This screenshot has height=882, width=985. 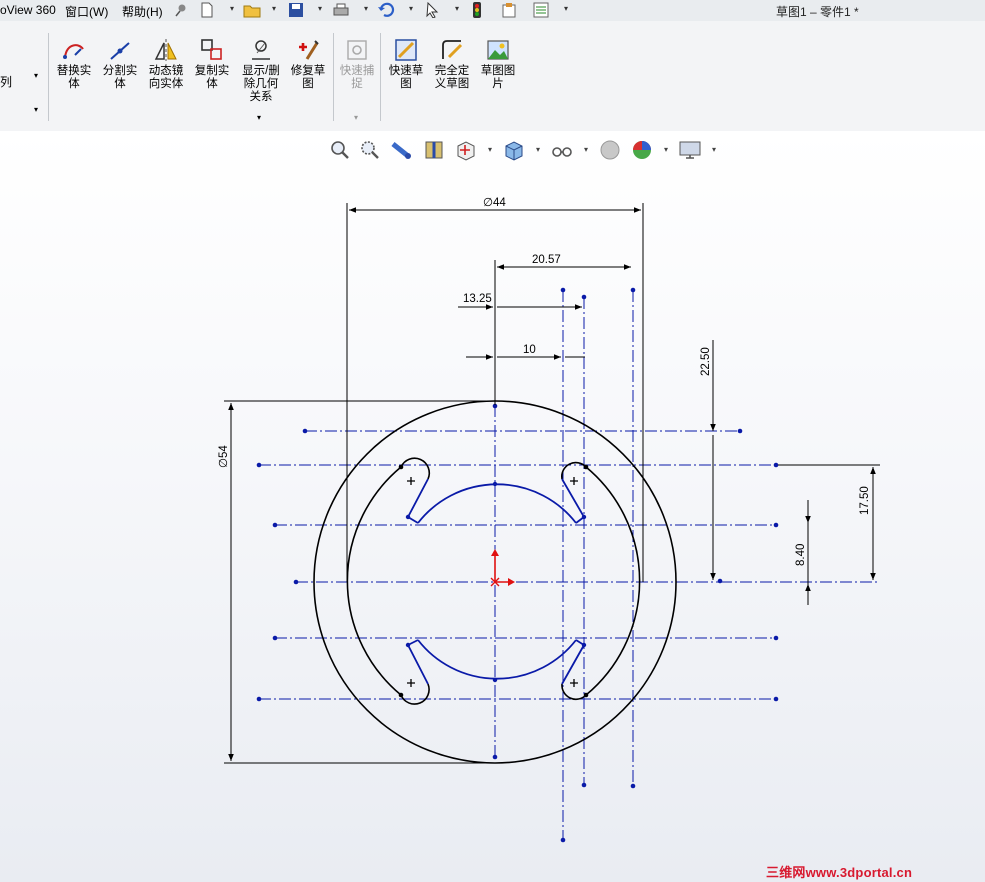 What do you see at coordinates (573, 662) in the screenshot?
I see `right-bottom-slot-side` at bounding box center [573, 662].